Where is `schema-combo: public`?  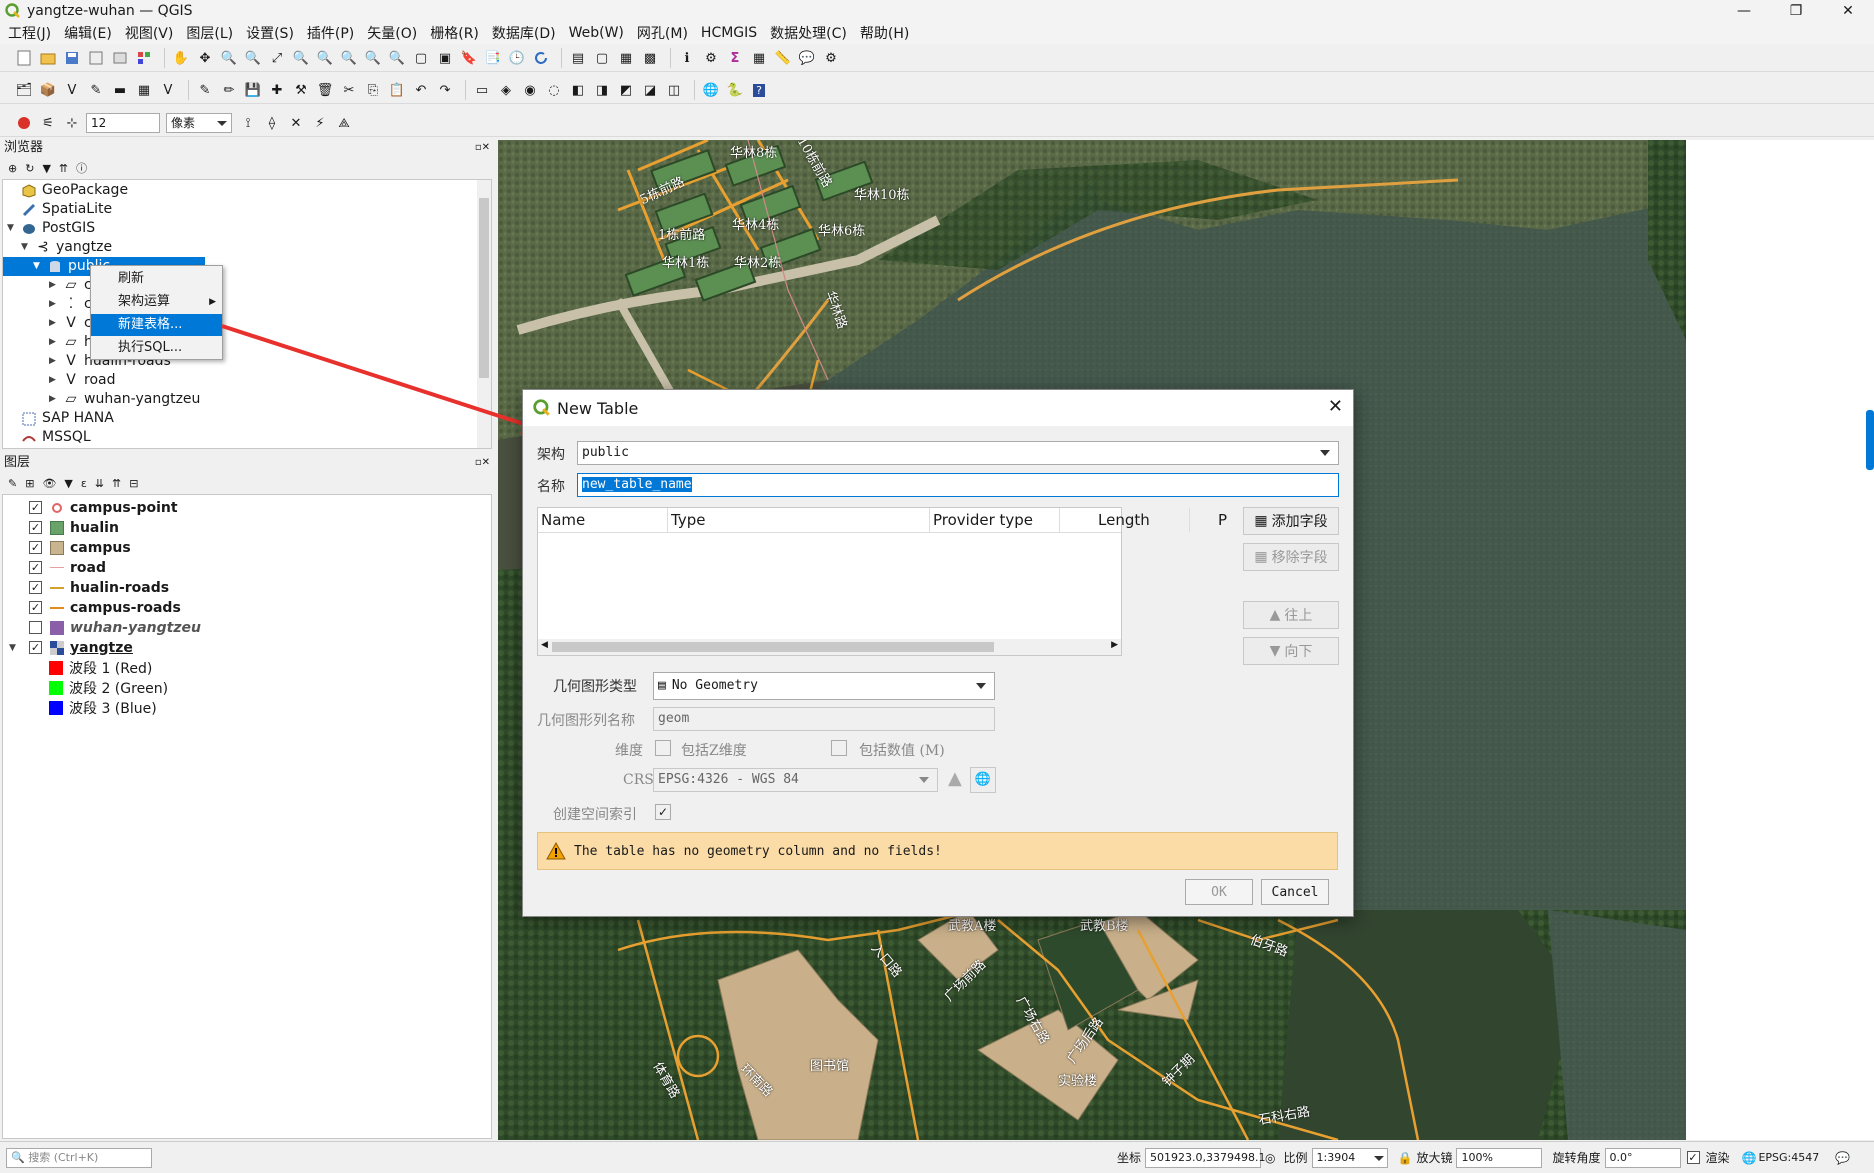
schema-combo: public is located at coordinates (958, 453).